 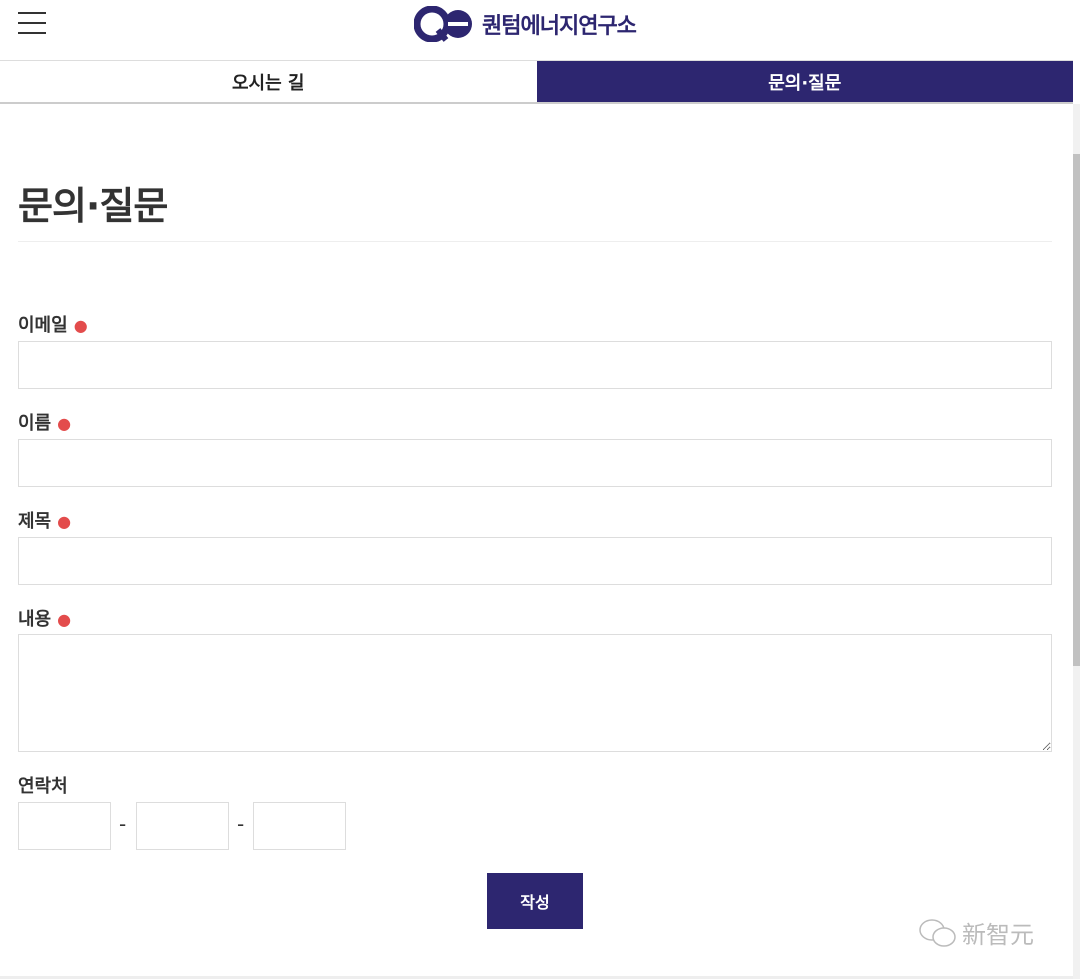 What do you see at coordinates (443, 24) in the screenshot?
I see `logo-mark-icon` at bounding box center [443, 24].